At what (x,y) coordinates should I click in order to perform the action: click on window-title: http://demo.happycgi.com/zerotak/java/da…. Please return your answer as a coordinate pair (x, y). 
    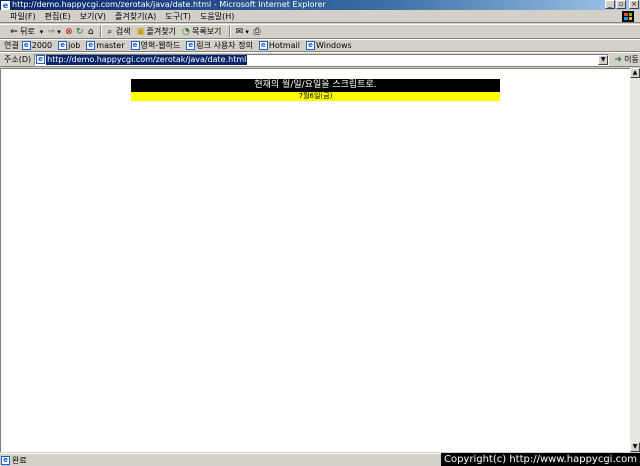
    Looking at the image, I should click on (169, 4).